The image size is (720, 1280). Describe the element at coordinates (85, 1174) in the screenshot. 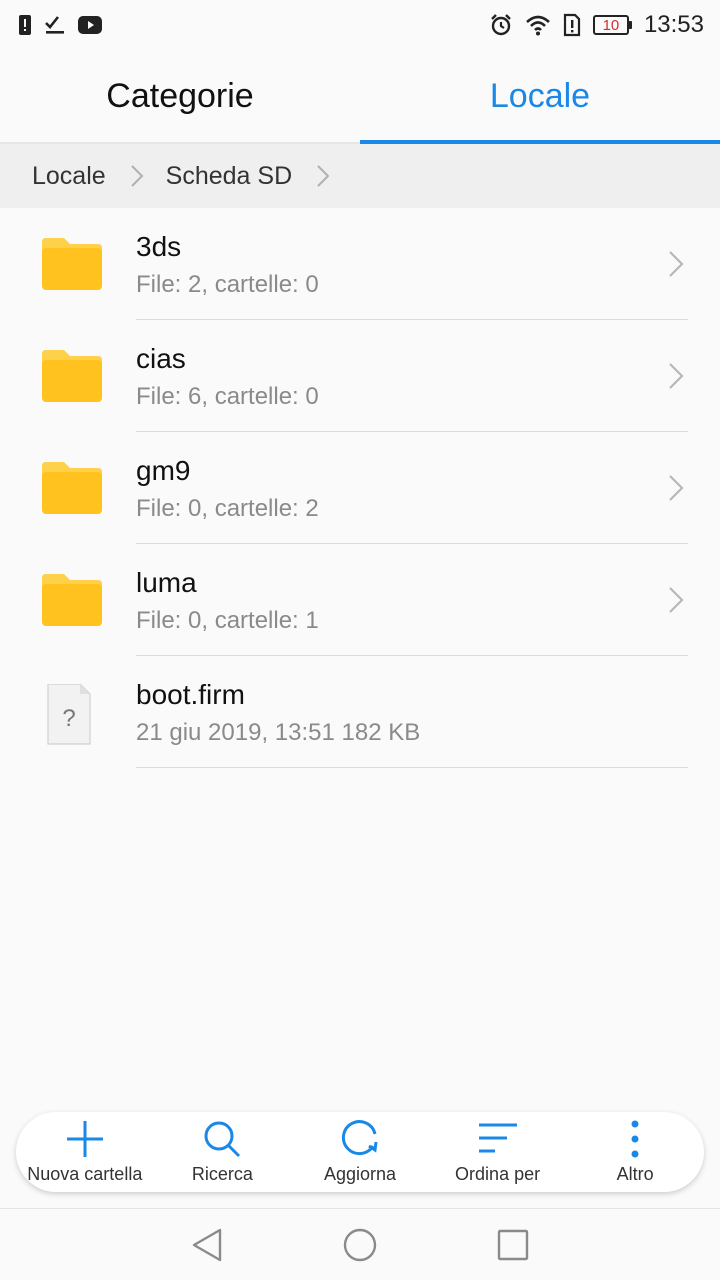

I see `new-folder-label: Nuova cartella` at that location.